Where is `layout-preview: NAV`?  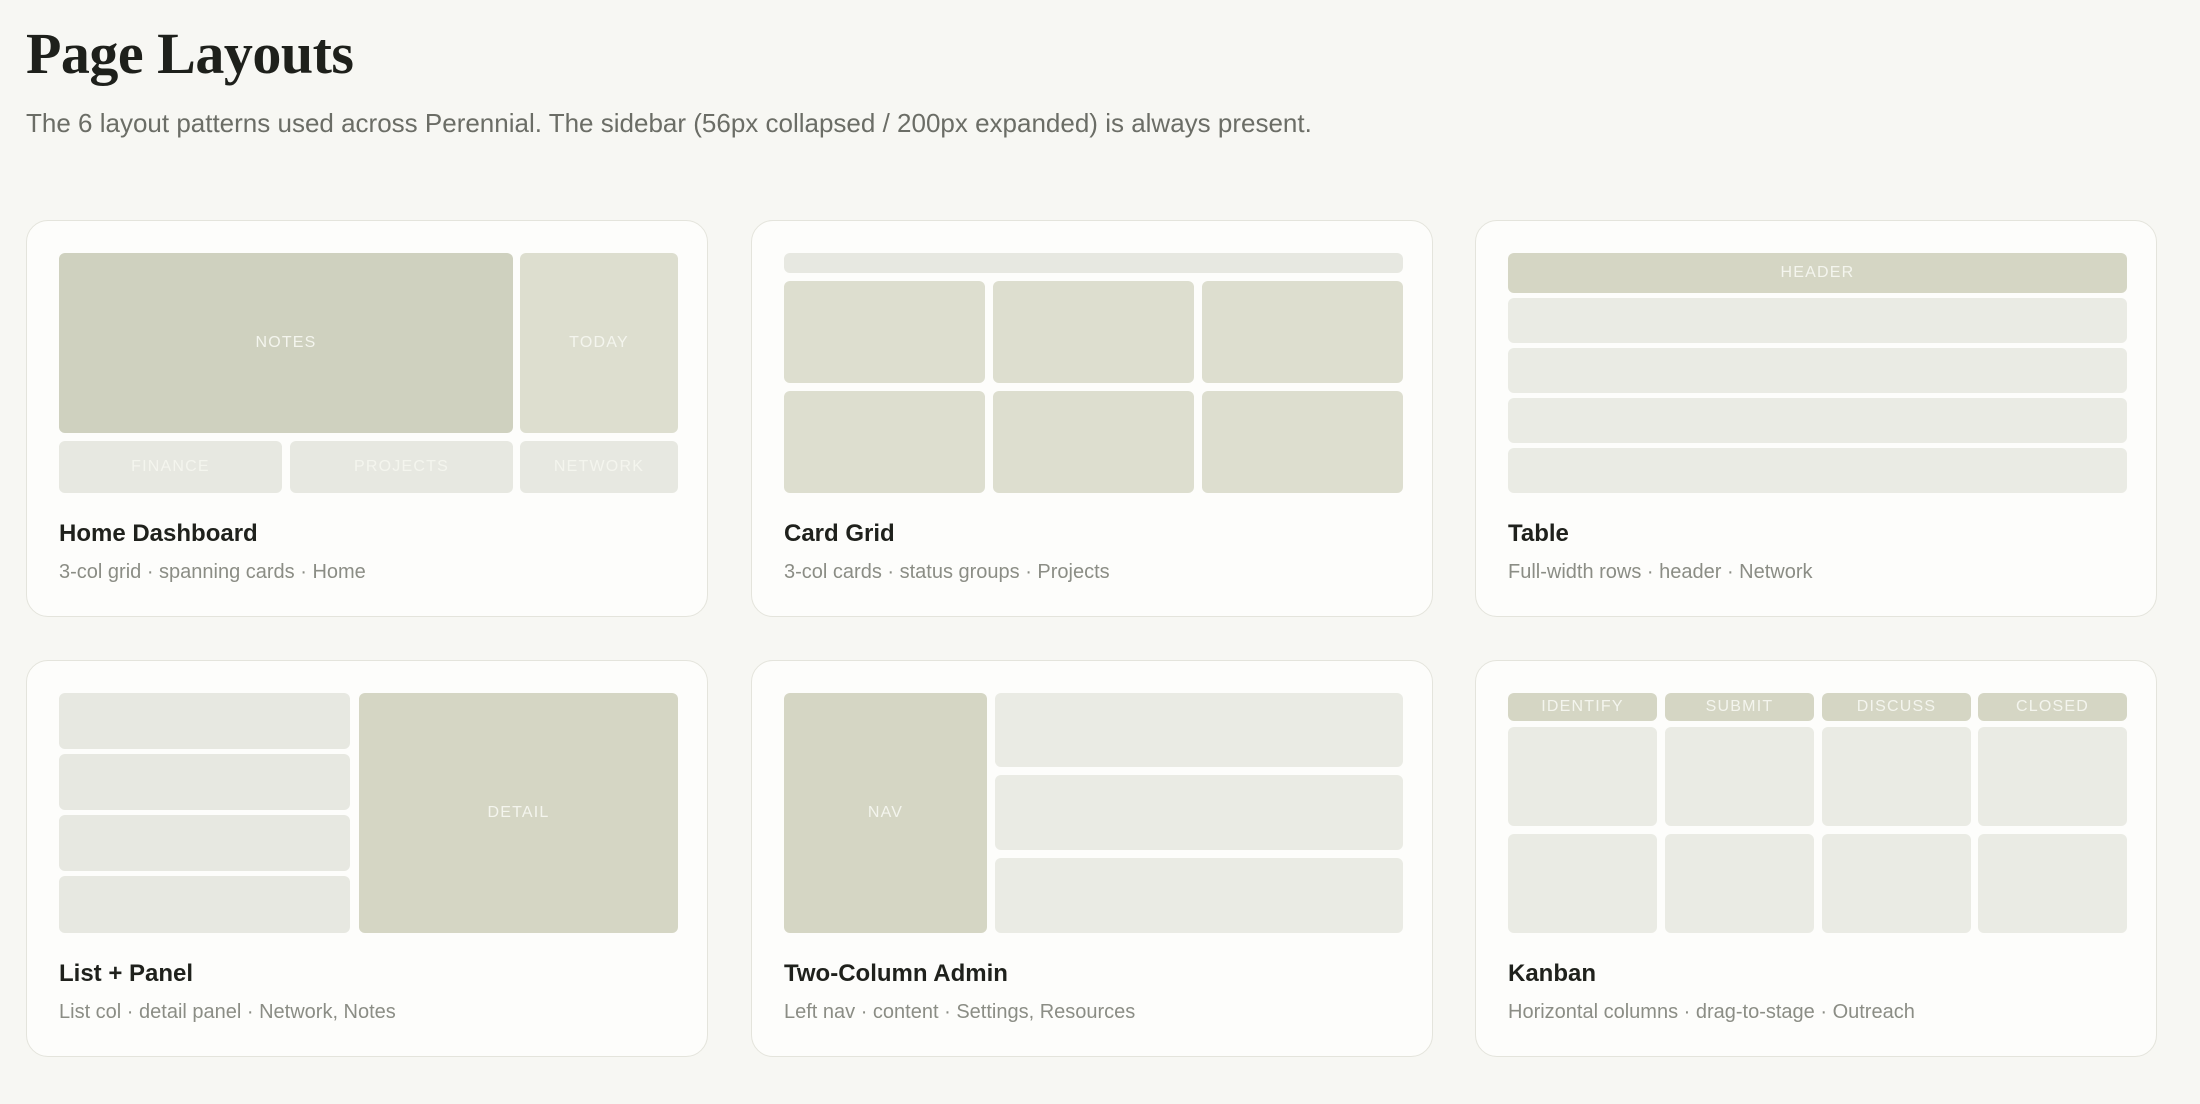
layout-preview: NAV is located at coordinates (1093, 813).